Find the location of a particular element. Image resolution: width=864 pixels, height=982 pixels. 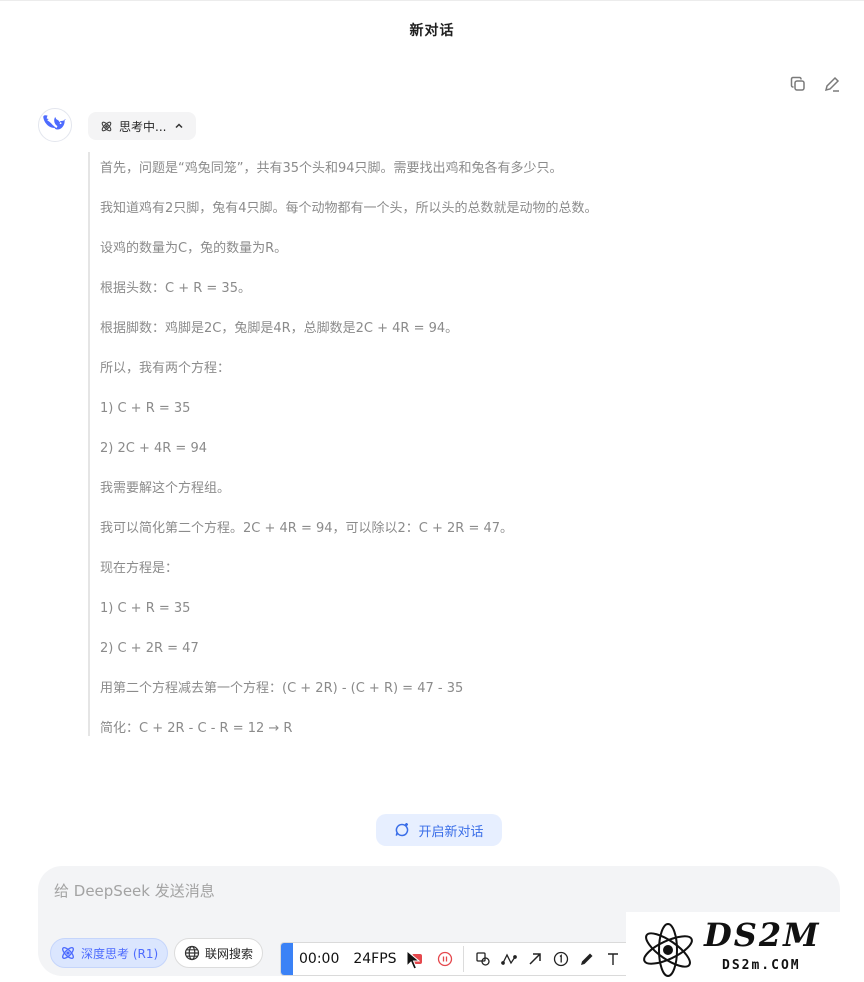

atom-logo-icon is located at coordinates (668, 950).